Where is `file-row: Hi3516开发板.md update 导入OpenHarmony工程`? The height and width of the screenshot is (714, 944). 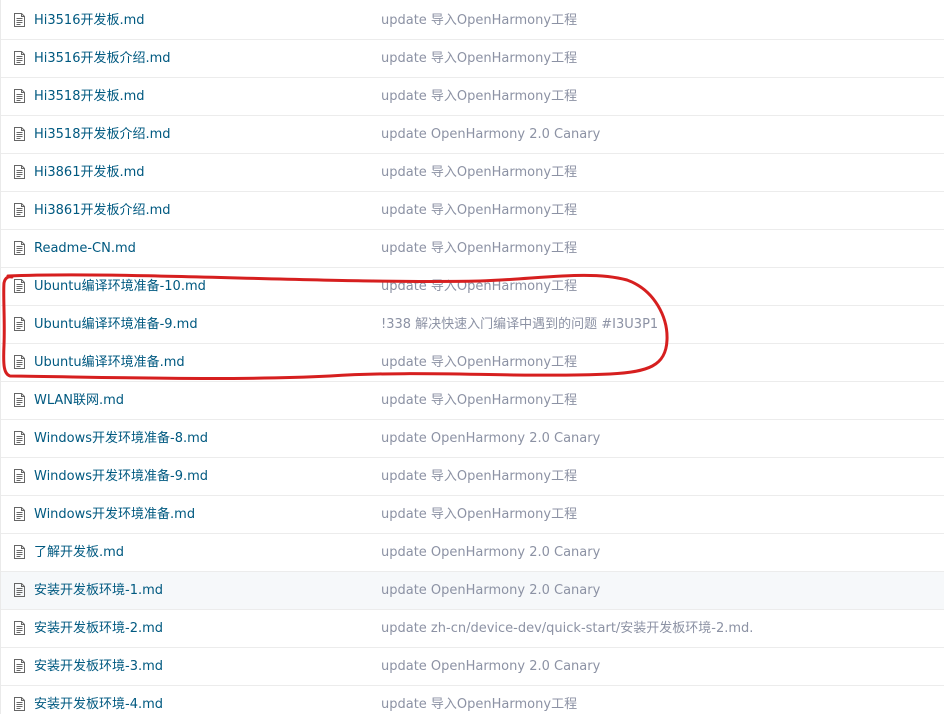
file-row: Hi3516开发板.md update 导入OpenHarmony工程 is located at coordinates (472, 21).